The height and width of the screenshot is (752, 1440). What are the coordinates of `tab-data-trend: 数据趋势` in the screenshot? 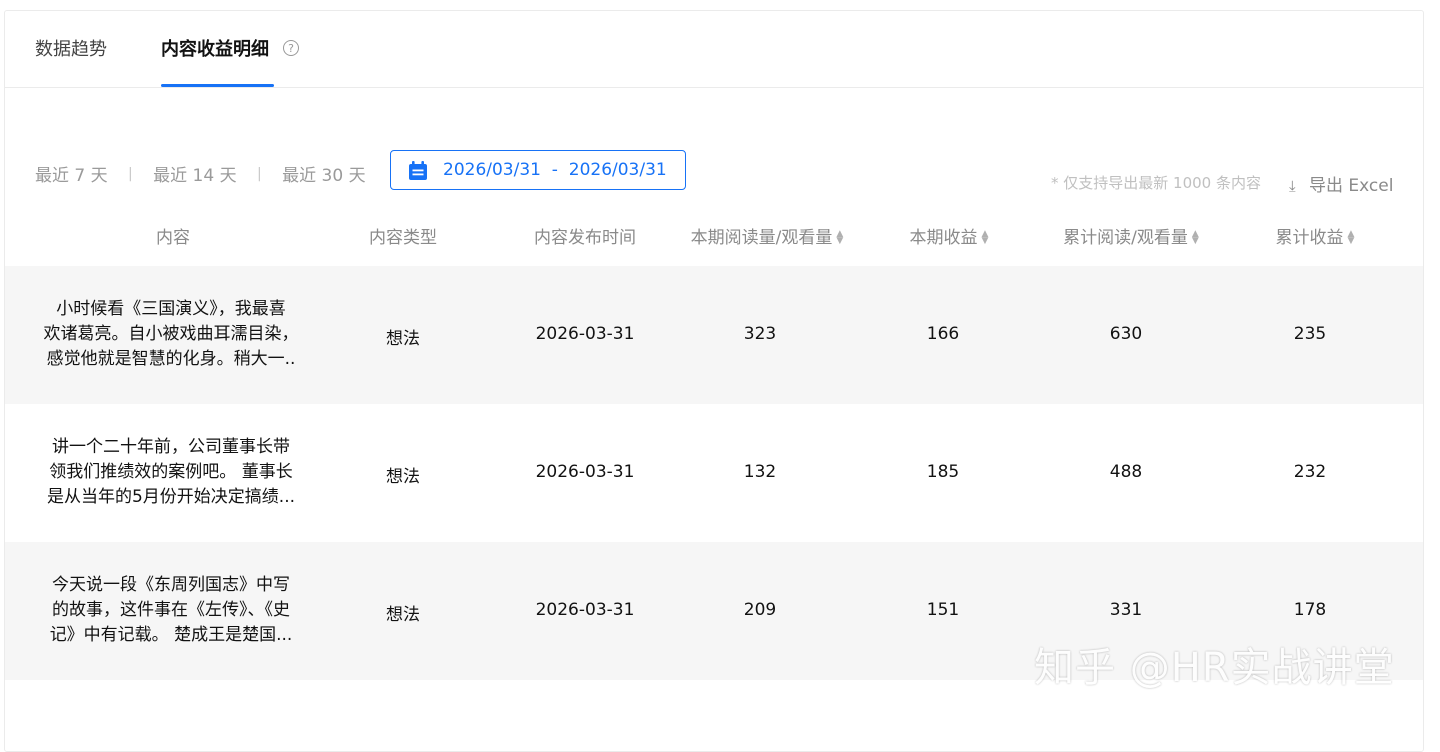 It's located at (71, 50).